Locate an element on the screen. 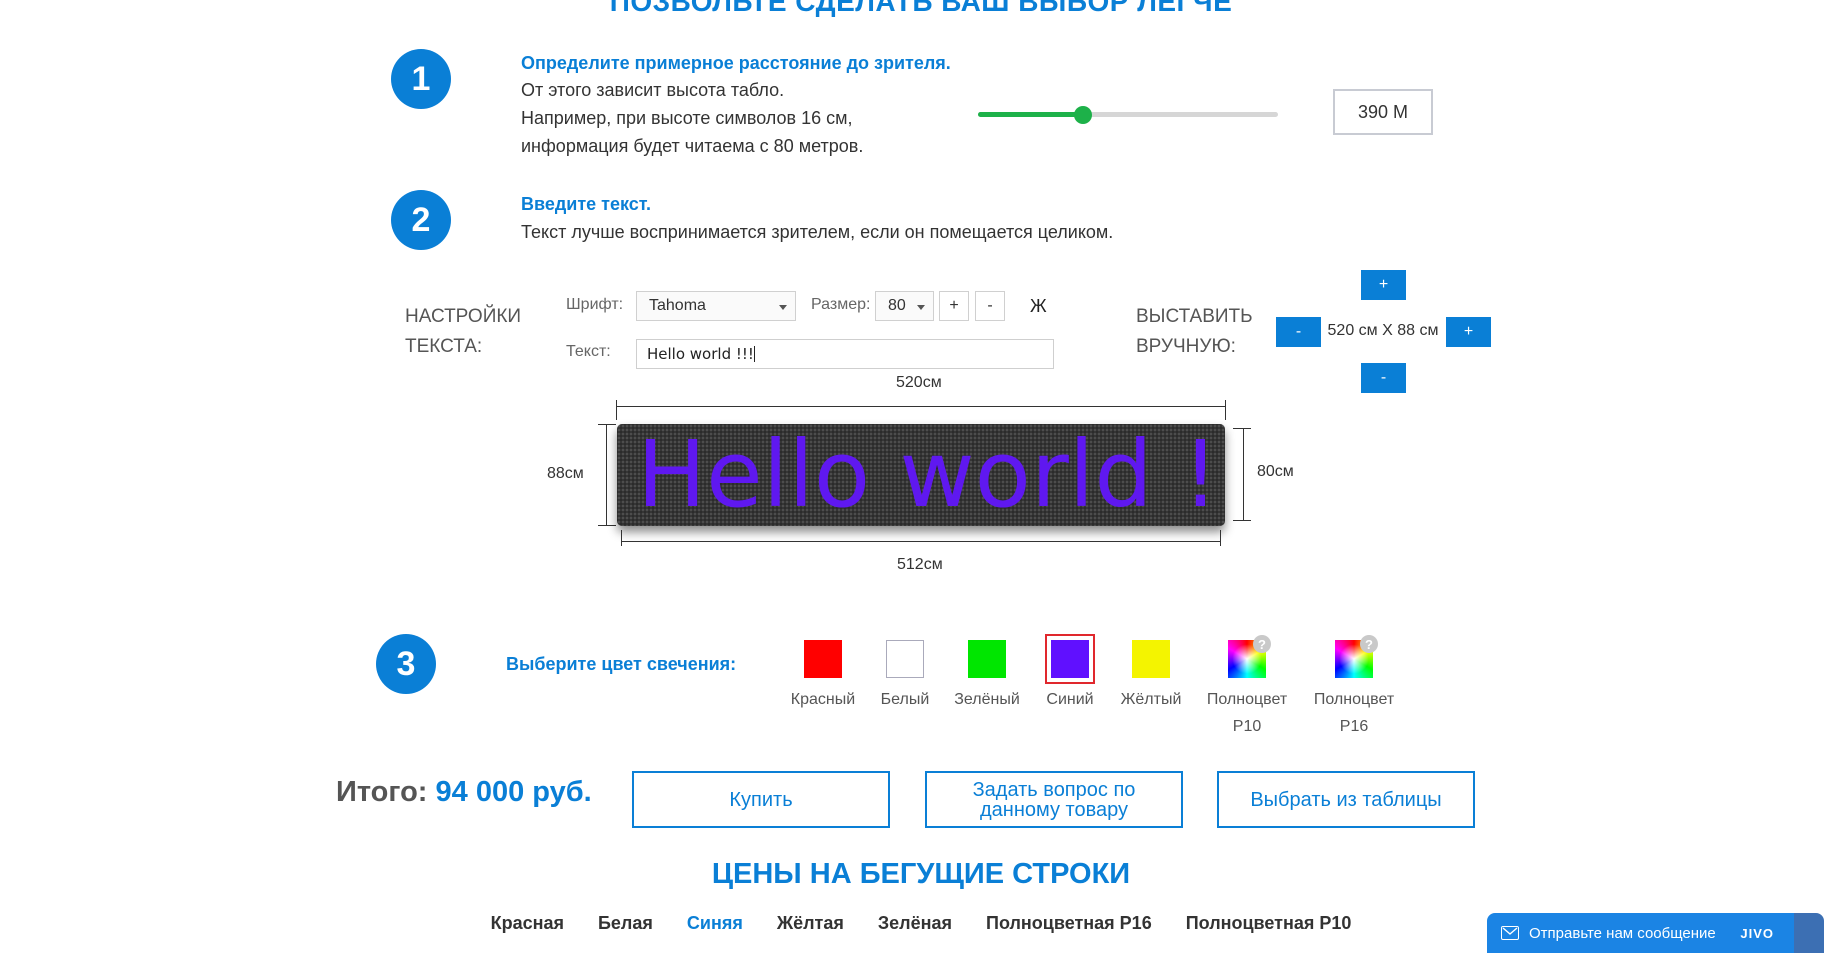 This screenshot has width=1842, height=953. chat-widget-corner is located at coordinates (1809, 933).